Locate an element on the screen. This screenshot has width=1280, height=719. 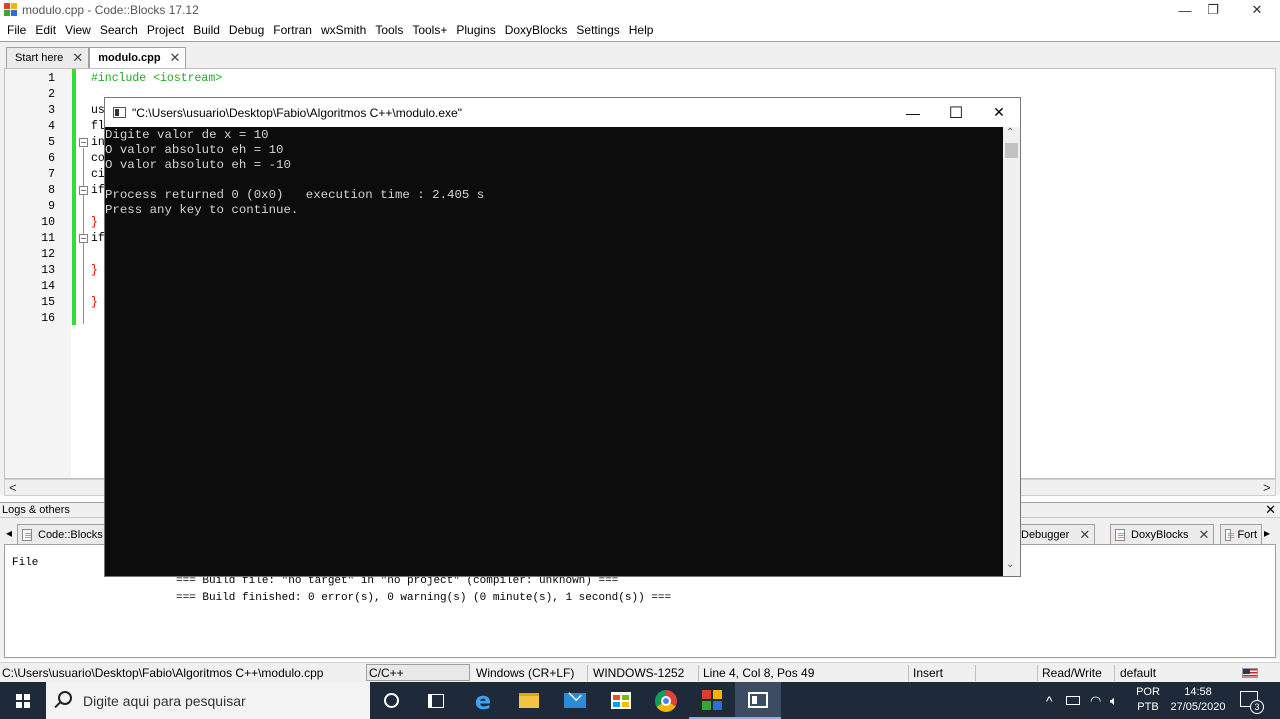
language-code: POR is located at coordinates (1148, 692).